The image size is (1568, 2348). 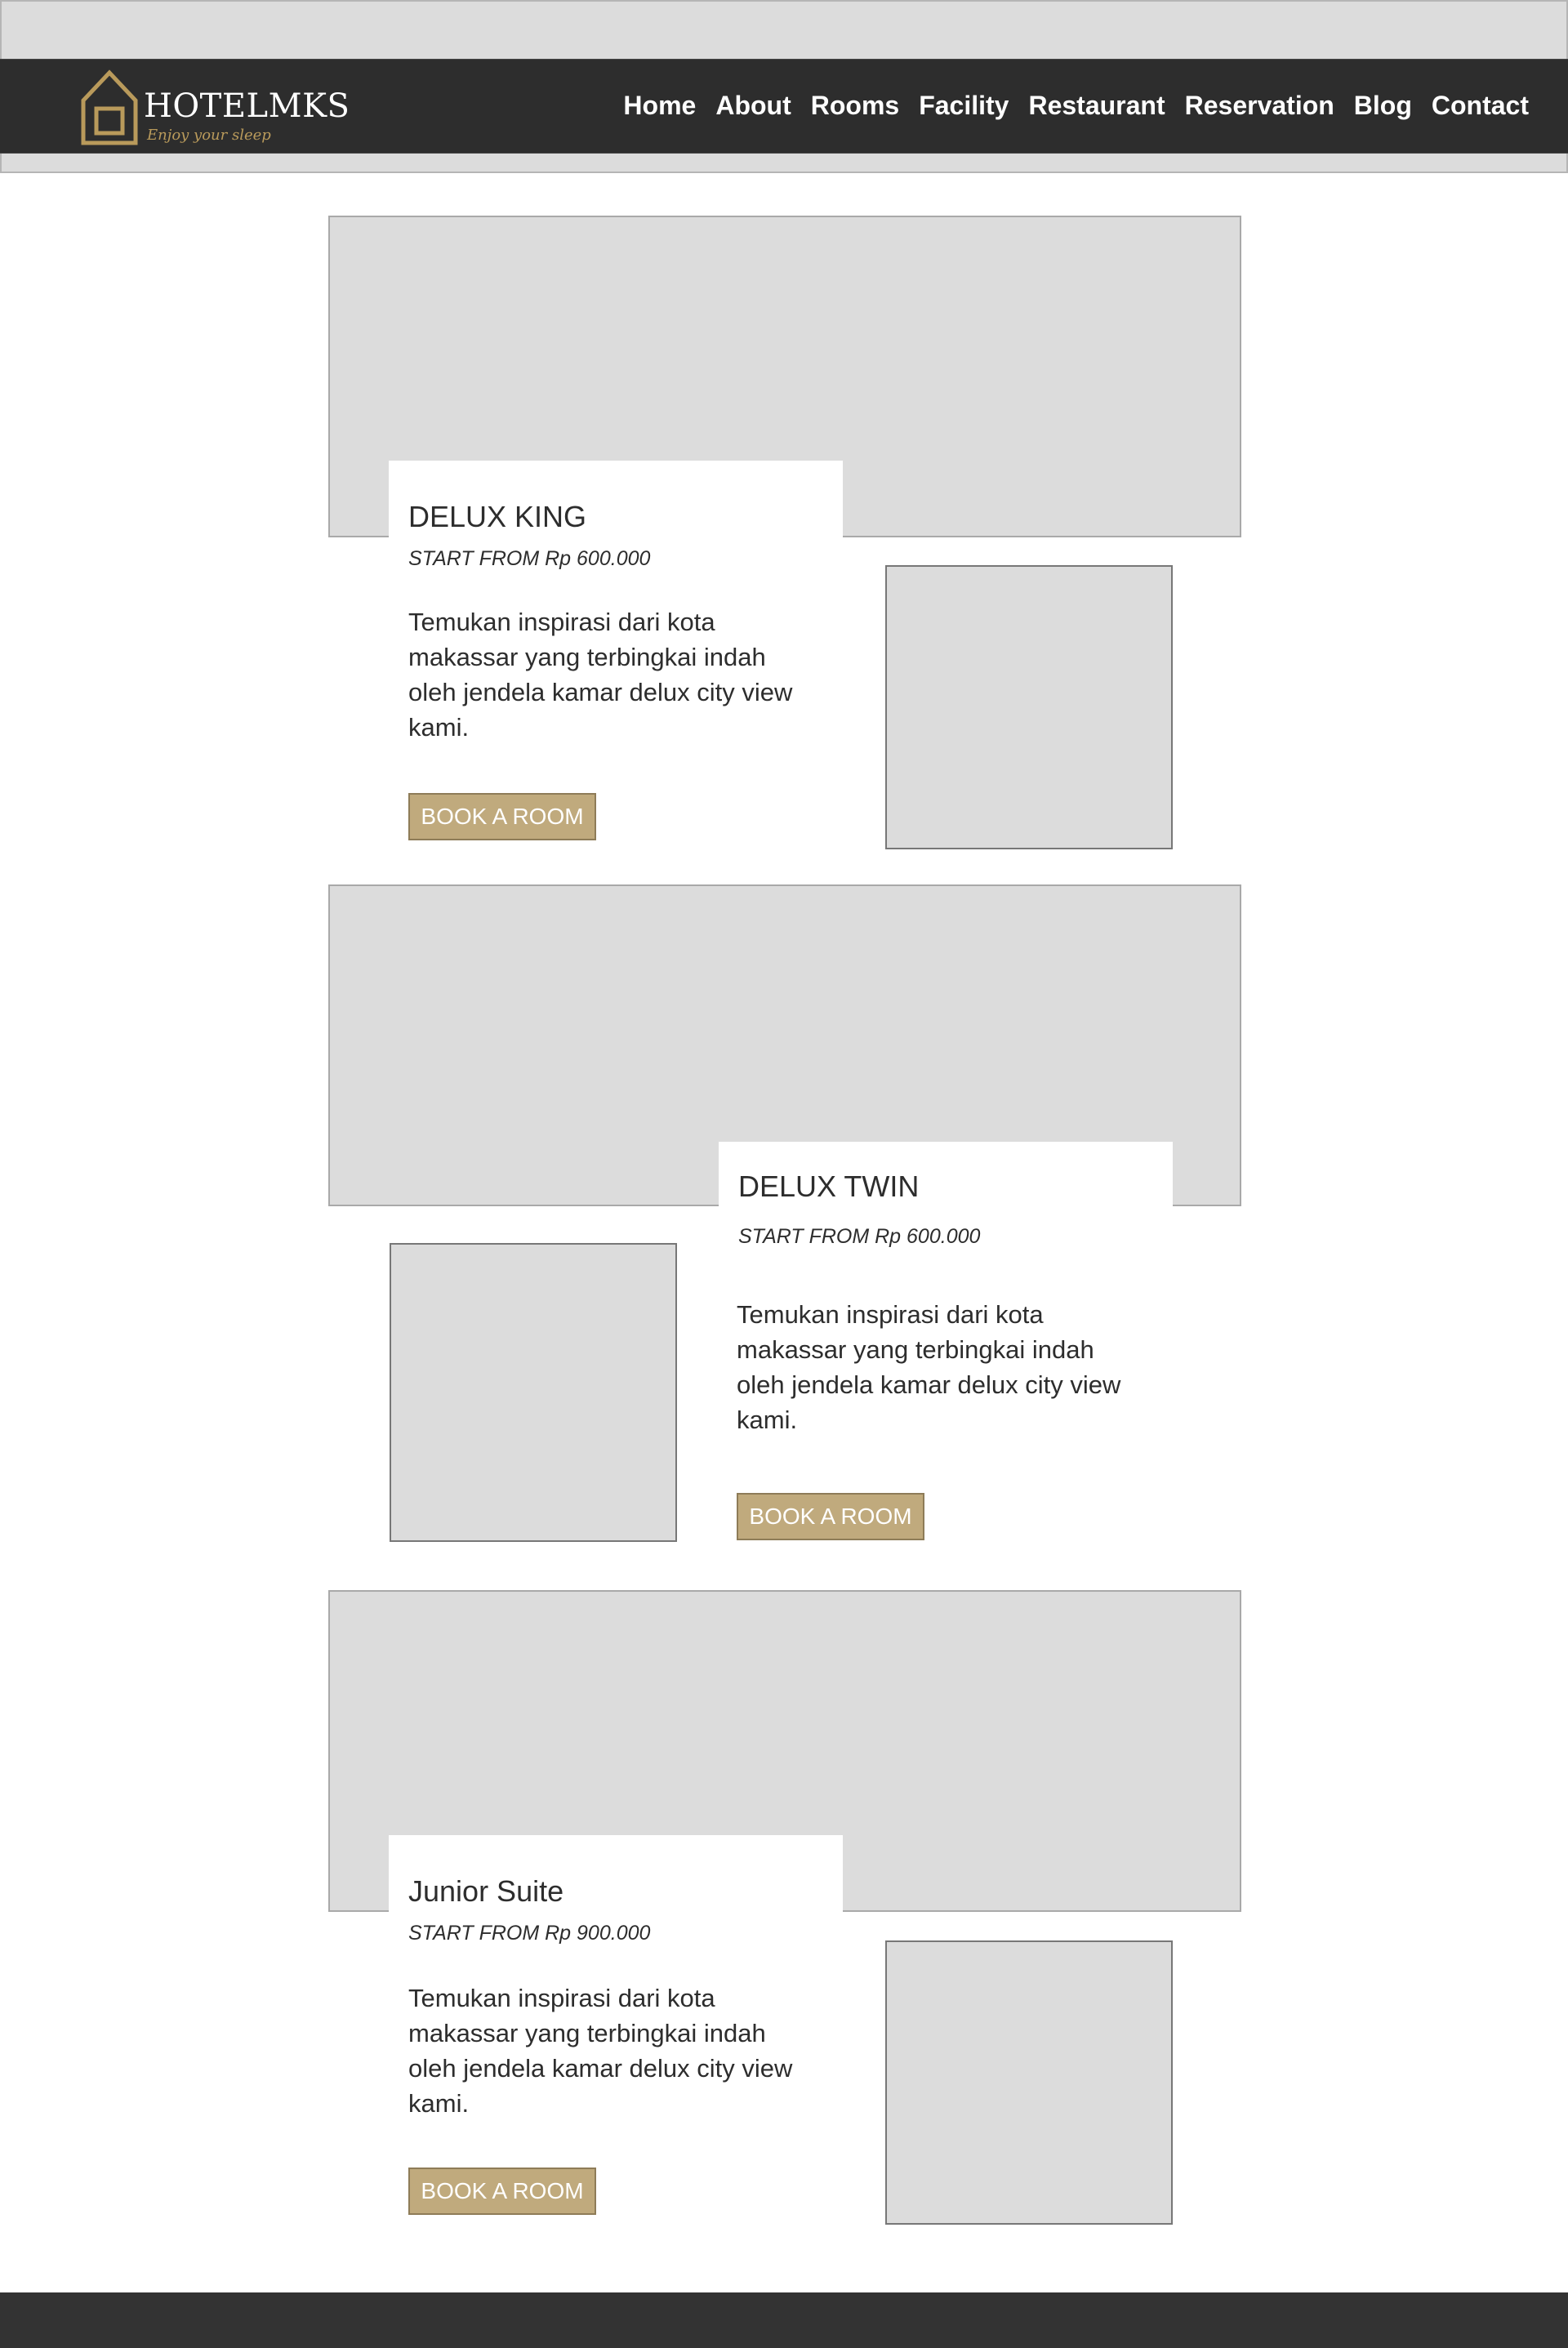 I want to click on logo: HOTELMKS Enjoy your sleep, so click(x=219, y=108).